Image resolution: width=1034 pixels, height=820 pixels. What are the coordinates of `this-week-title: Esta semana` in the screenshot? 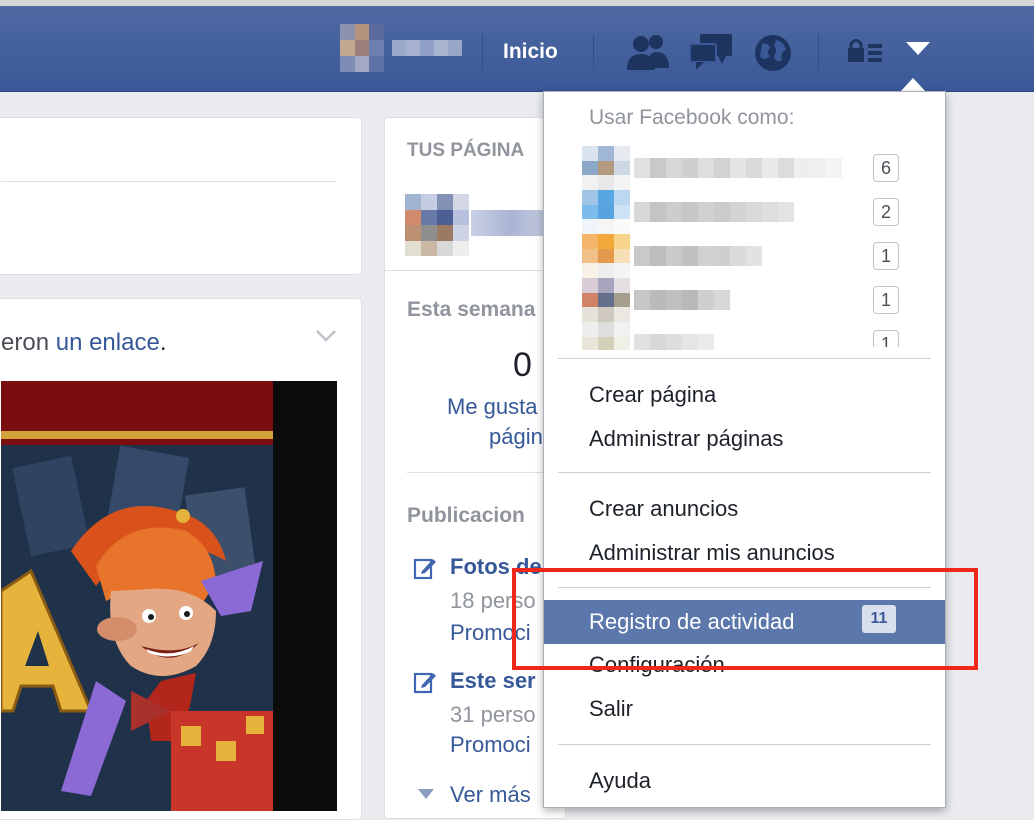 It's located at (471, 309).